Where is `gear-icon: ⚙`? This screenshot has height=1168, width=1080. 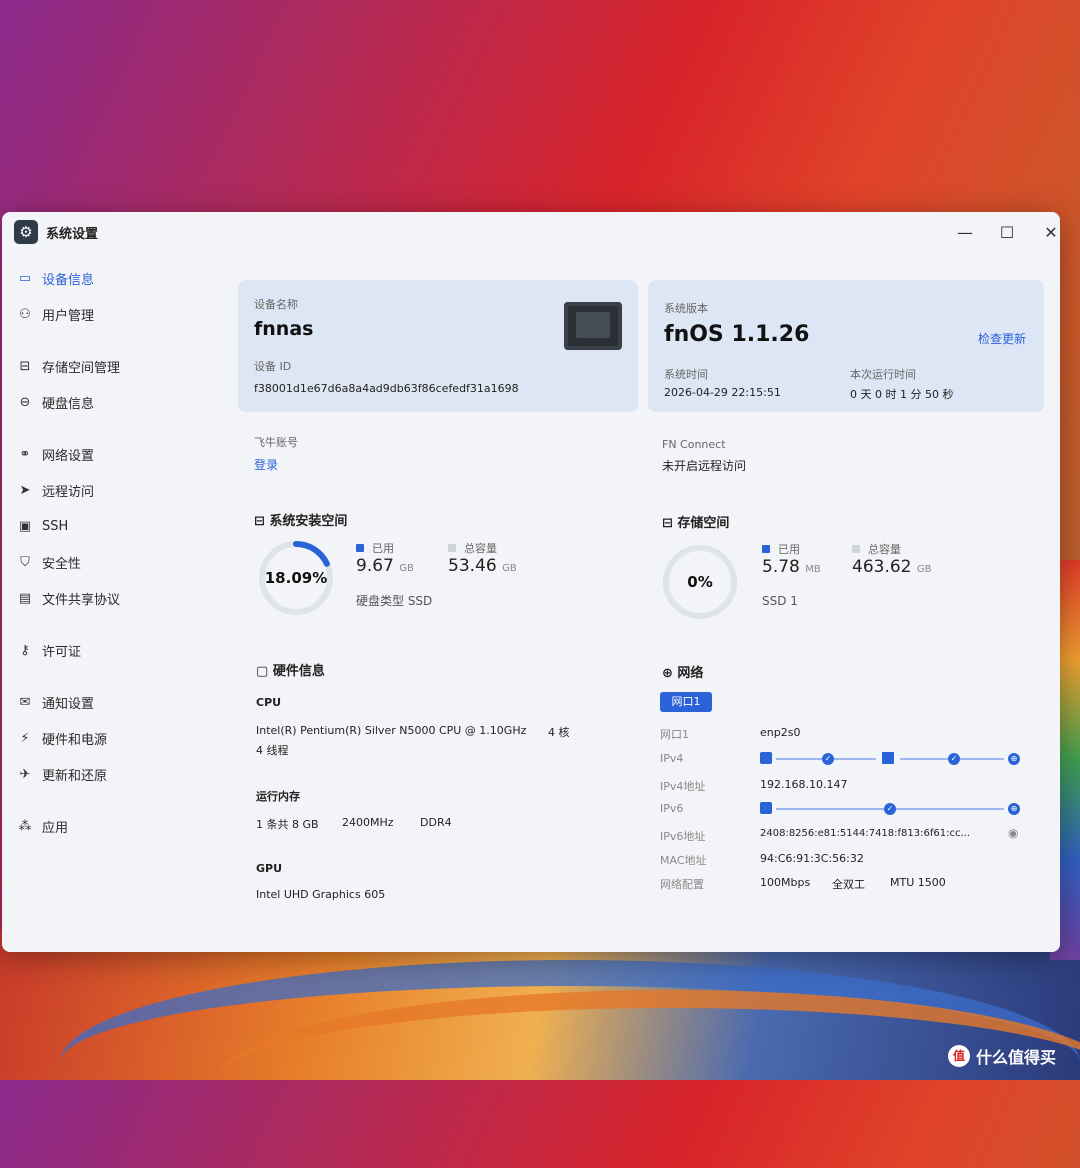
gear-icon: ⚙ is located at coordinates (26, 232).